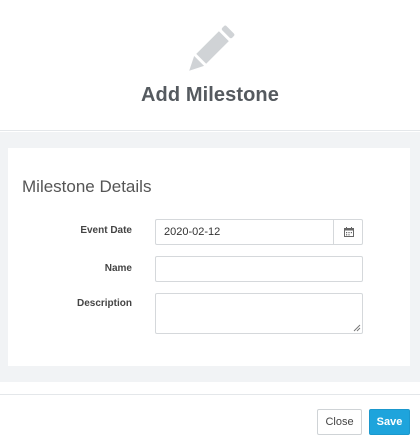  What do you see at coordinates (212, 48) in the screenshot?
I see `pencil-icon` at bounding box center [212, 48].